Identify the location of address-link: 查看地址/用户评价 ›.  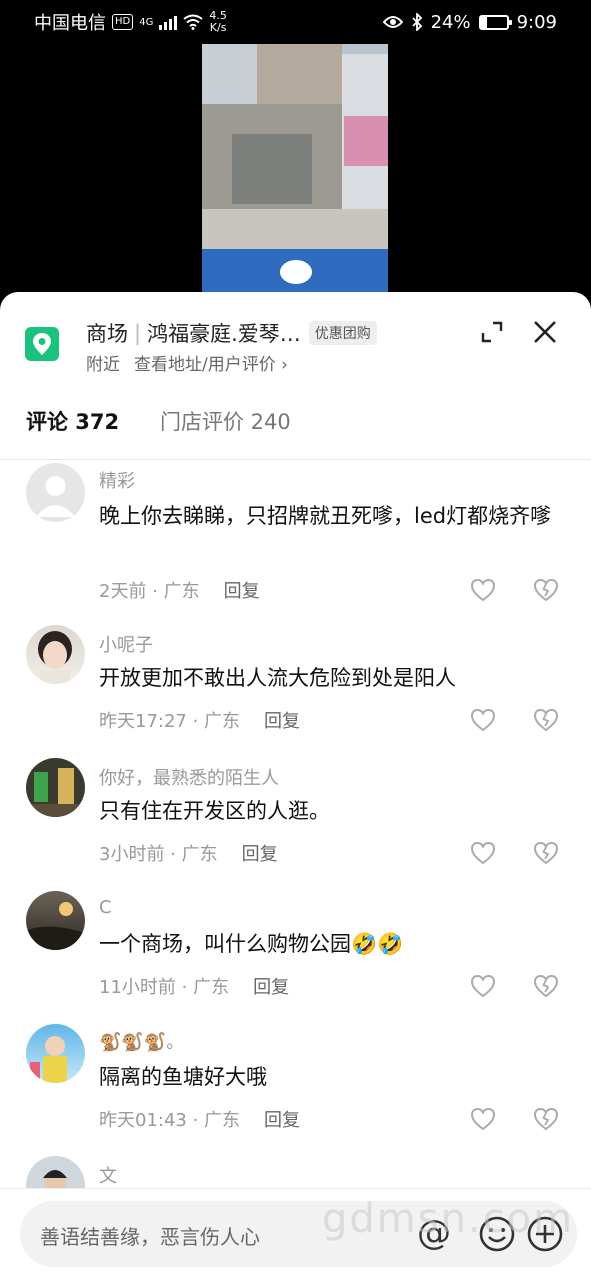
(211, 365).